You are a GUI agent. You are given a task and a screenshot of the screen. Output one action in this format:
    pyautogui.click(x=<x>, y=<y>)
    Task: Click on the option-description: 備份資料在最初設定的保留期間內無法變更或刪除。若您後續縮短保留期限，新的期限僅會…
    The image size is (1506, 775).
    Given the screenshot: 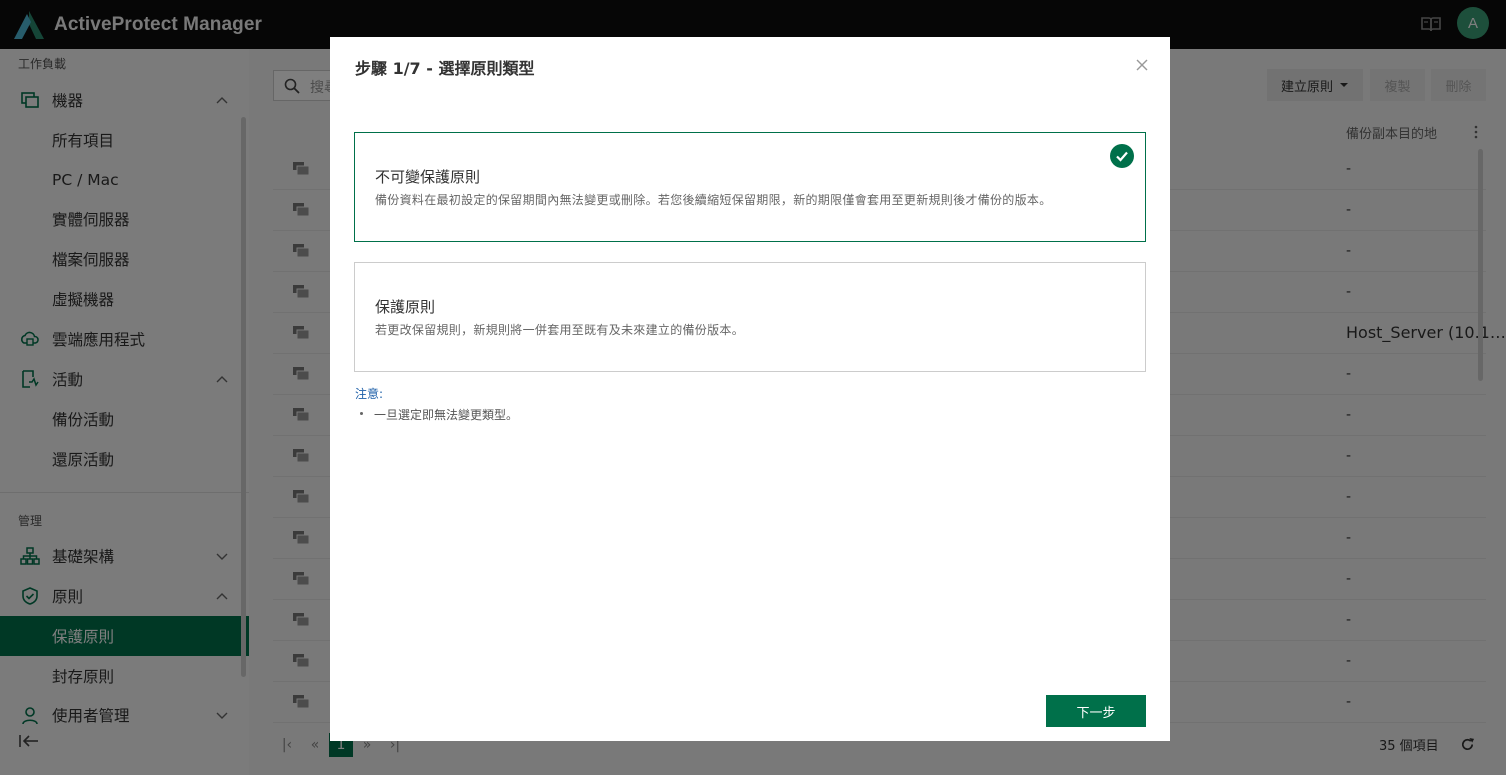 What is the action you would take?
    pyautogui.click(x=713, y=200)
    